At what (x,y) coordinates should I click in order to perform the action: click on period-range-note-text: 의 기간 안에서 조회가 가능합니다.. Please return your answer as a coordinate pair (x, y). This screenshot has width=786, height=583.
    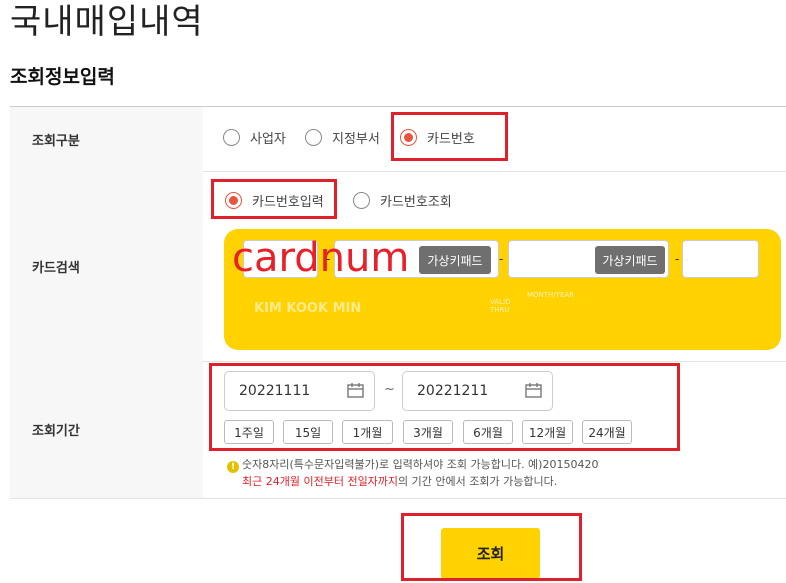
    Looking at the image, I should click on (478, 481).